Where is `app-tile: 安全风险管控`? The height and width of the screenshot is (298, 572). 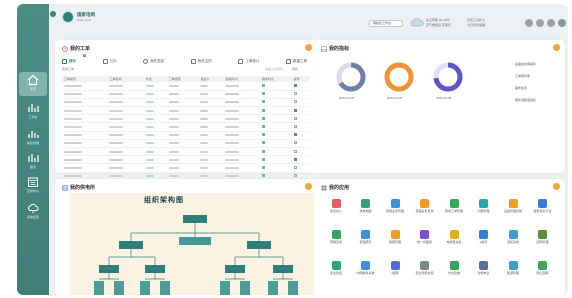
app-tile: 安全风险管控 is located at coordinates (425, 268).